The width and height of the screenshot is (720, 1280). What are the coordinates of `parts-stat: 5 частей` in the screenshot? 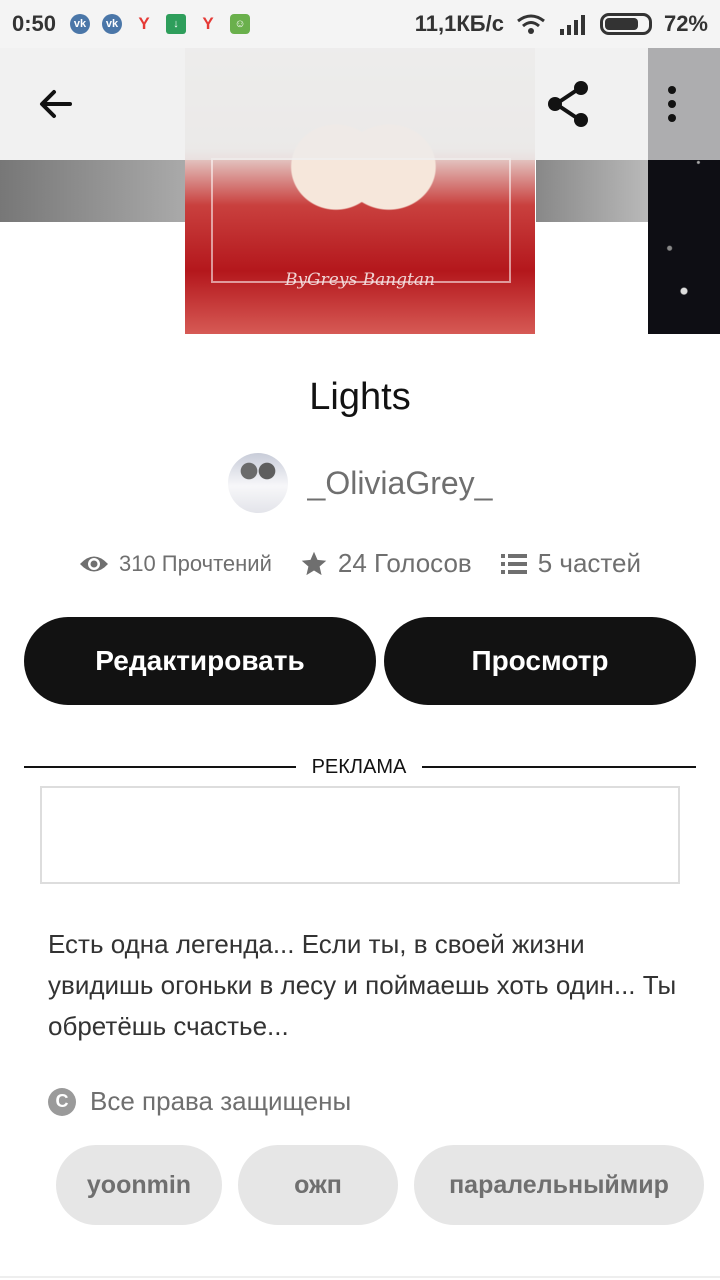 It's located at (570, 563).